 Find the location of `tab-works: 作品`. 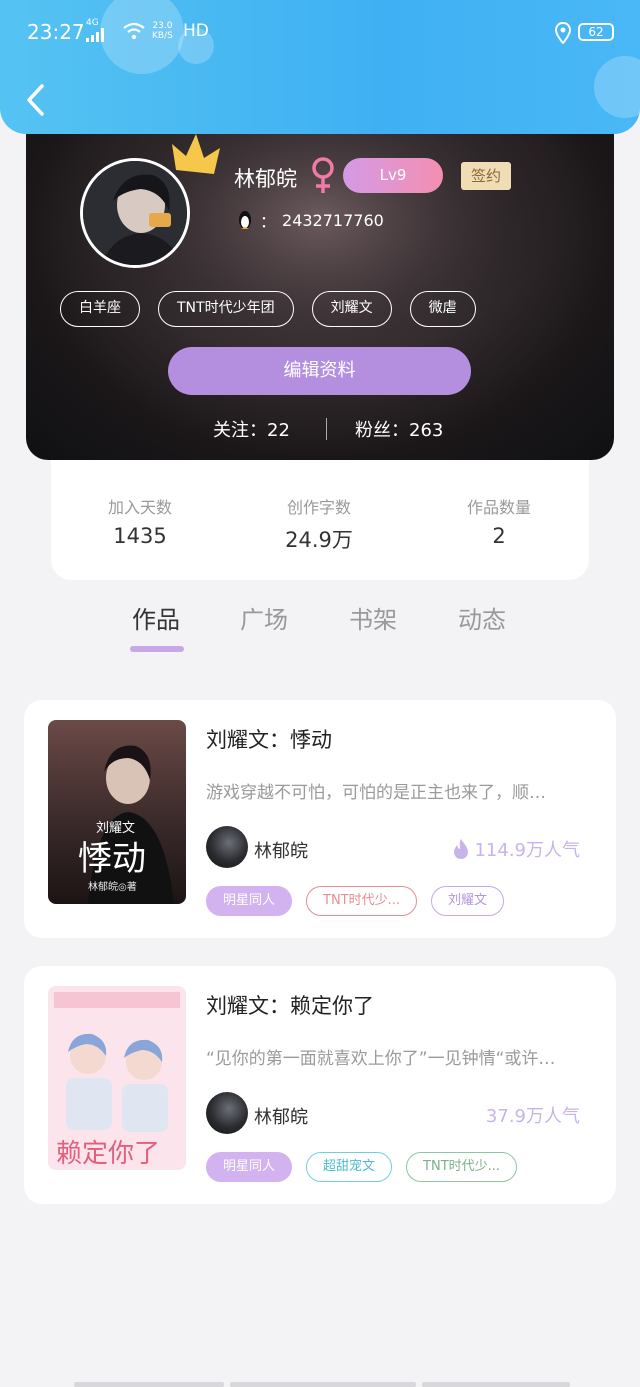

tab-works: 作品 is located at coordinates (156, 617).